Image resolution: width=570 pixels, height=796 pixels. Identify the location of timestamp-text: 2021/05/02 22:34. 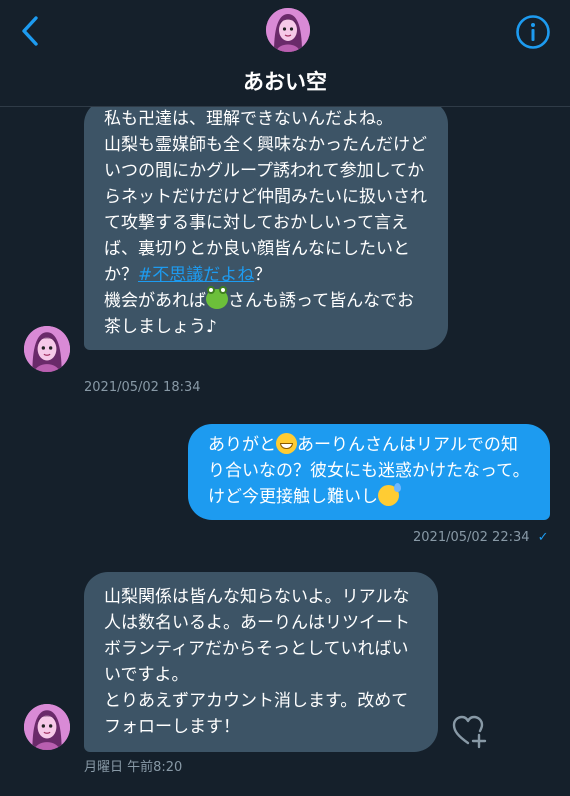
(471, 537).